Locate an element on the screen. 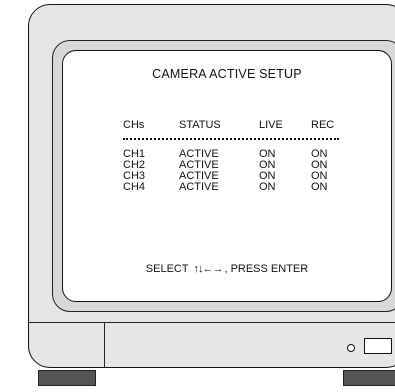 This screenshot has height=392, width=395. screen-title: CAMERA ACTIVE SETUP is located at coordinates (227, 74).